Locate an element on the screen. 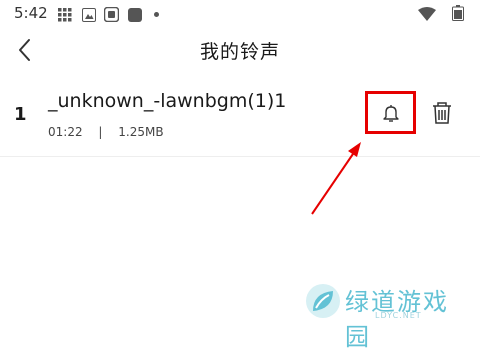 The height and width of the screenshot is (352, 480). ringtone-name: _unknown_-lawnbgm(1)1 is located at coordinates (167, 101).